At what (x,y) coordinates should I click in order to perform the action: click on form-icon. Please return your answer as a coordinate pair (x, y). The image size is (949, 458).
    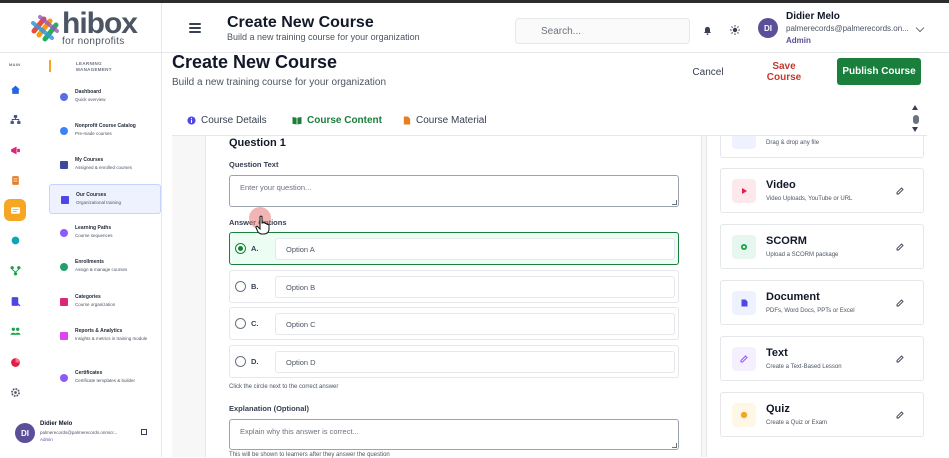
    Looking at the image, I should click on (15, 301).